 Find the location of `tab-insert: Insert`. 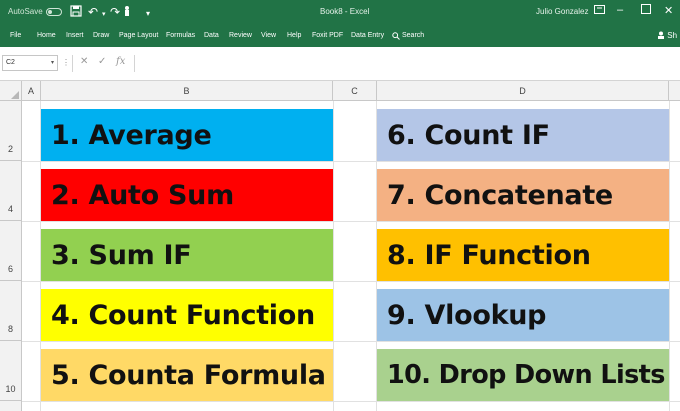

tab-insert: Insert is located at coordinates (75, 35).